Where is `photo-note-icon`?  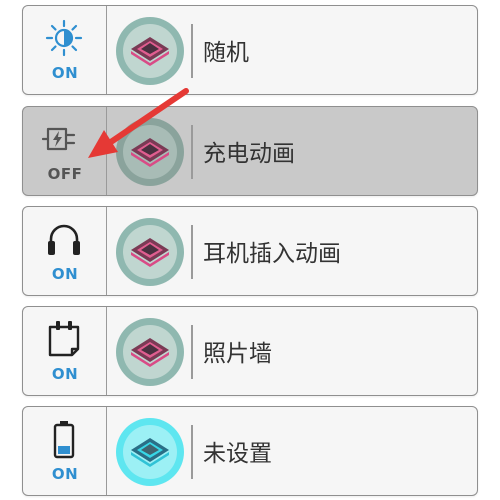
photo-note-icon is located at coordinates (64, 339).